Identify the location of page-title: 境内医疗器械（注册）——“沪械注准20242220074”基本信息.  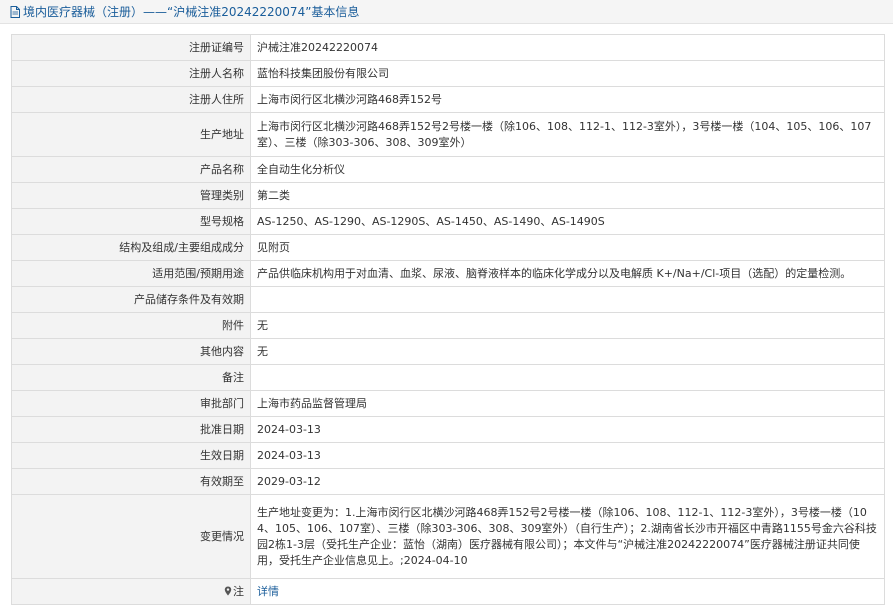
(191, 12).